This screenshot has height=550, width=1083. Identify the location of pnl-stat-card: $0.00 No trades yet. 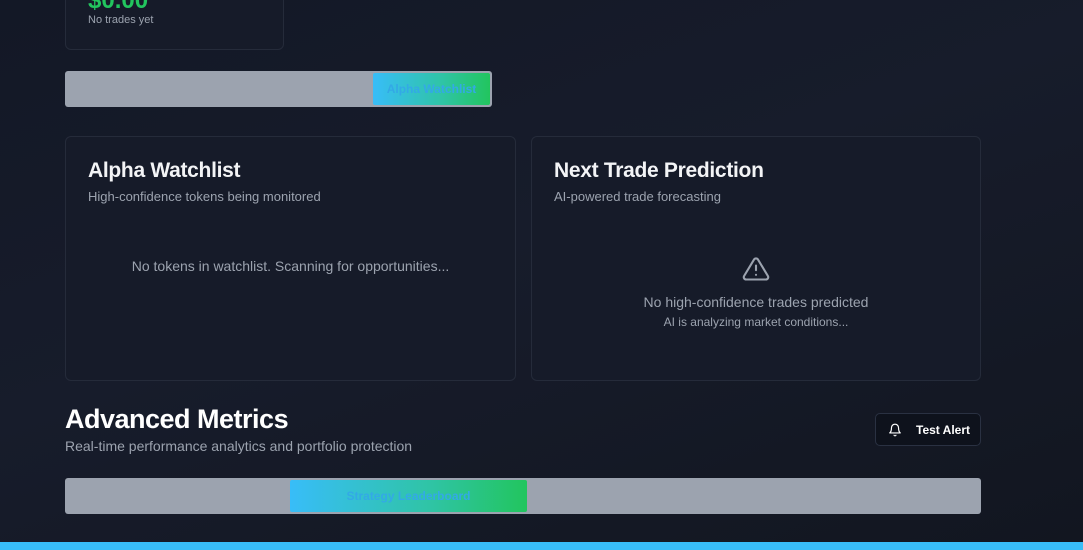
(174, 25).